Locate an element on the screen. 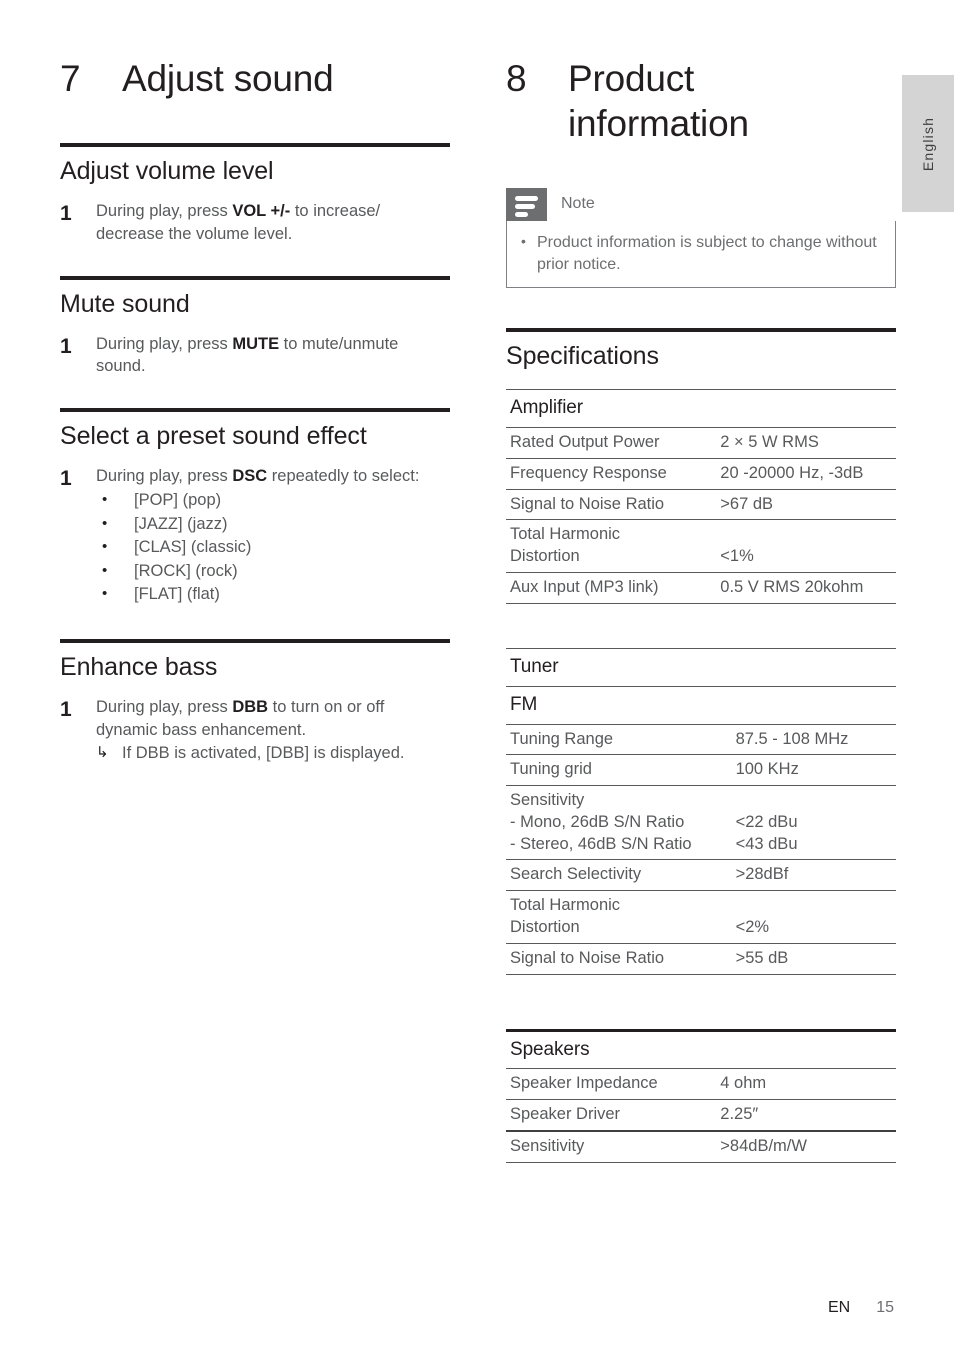  list-item: • [FLAT] (flat) is located at coordinates (273, 595).